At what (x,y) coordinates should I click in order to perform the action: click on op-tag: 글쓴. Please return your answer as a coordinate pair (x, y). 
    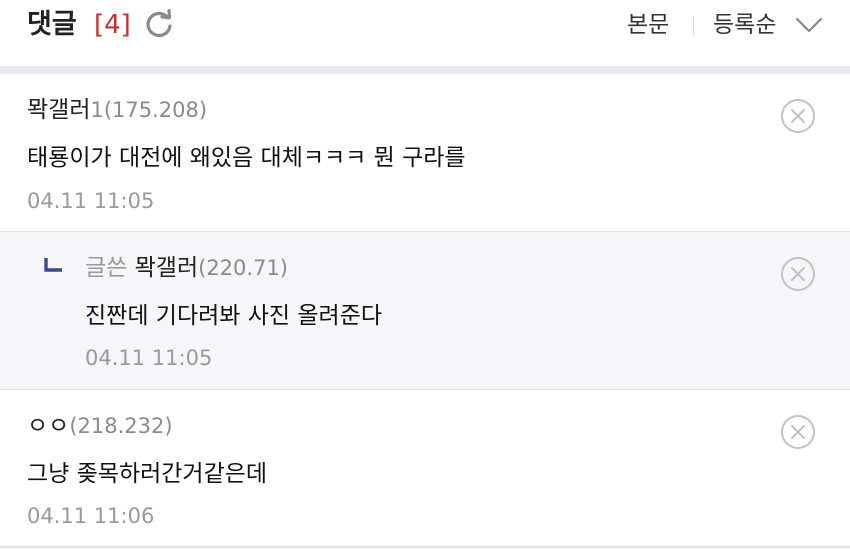
    Looking at the image, I should click on (106, 268).